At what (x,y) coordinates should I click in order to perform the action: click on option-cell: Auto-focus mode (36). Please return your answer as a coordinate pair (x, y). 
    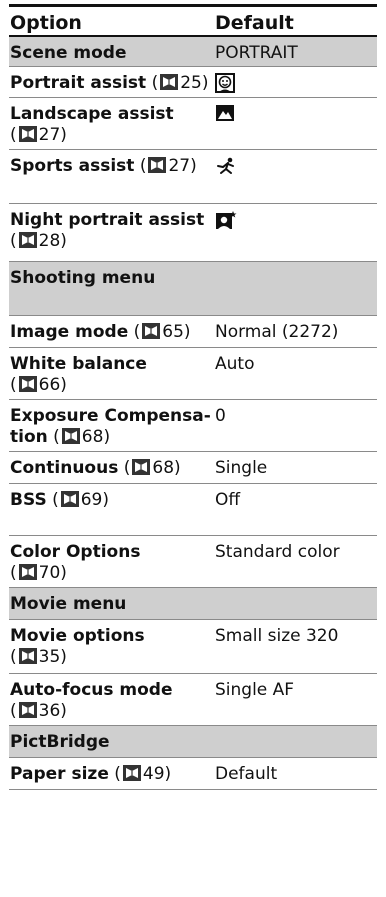
    Looking at the image, I should click on (91, 700).